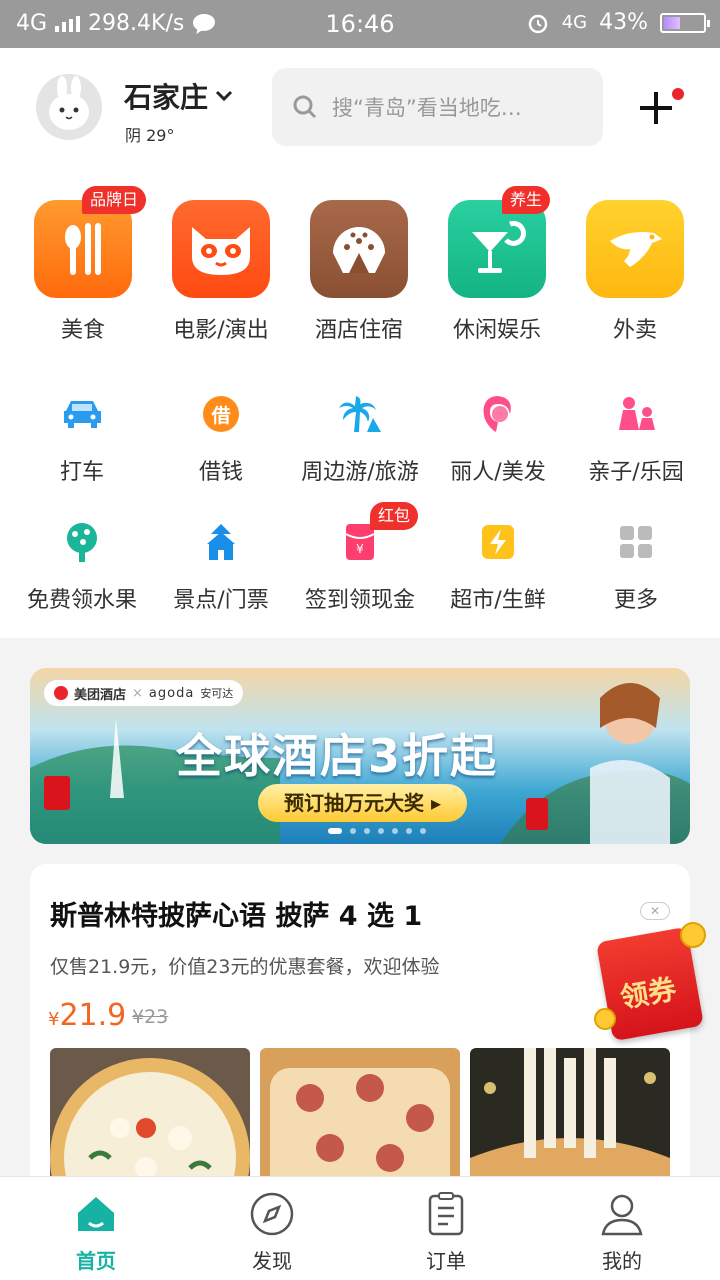 The height and width of the screenshot is (1280, 720). Describe the element at coordinates (82, 414) in the screenshot. I see `taxi-icon` at that location.